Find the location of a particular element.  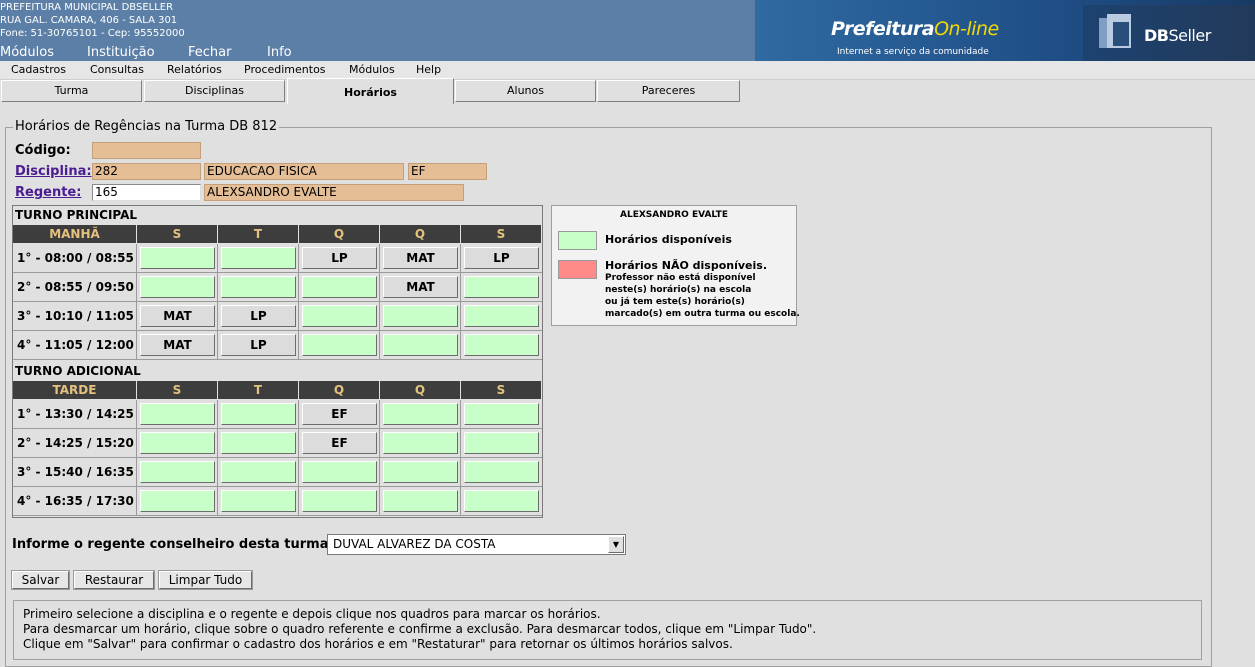

codigo-field is located at coordinates (146, 150).